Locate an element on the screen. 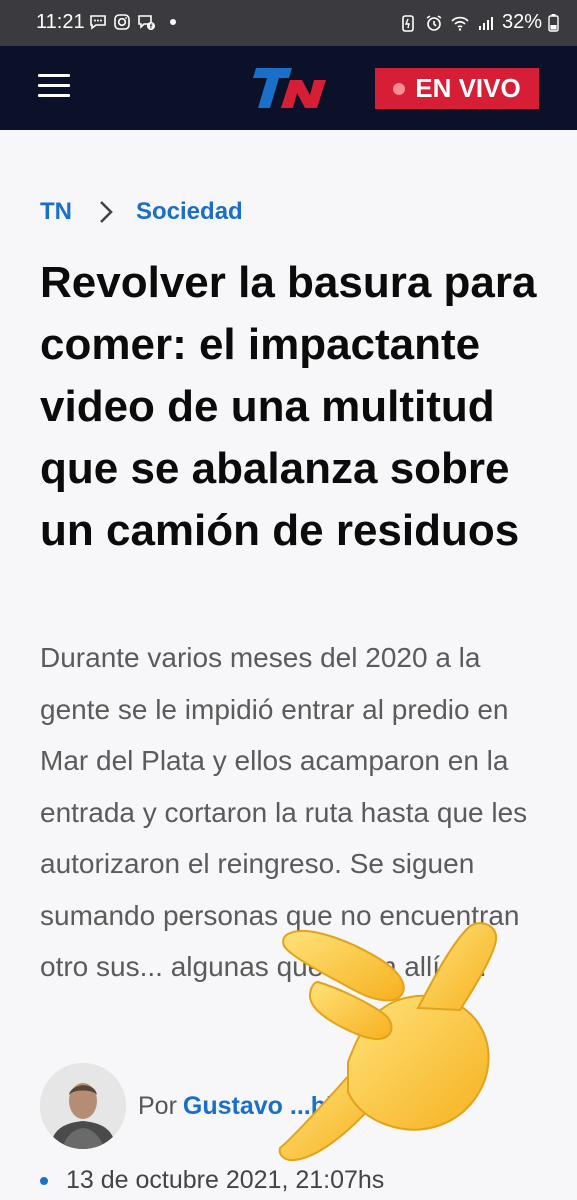  site-header: EN VIVO is located at coordinates (288, 88).